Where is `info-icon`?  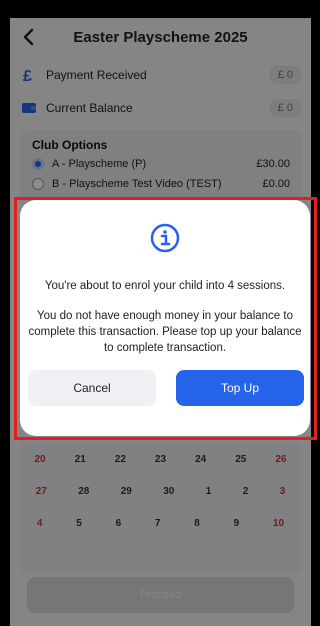
info-icon is located at coordinates (165, 238).